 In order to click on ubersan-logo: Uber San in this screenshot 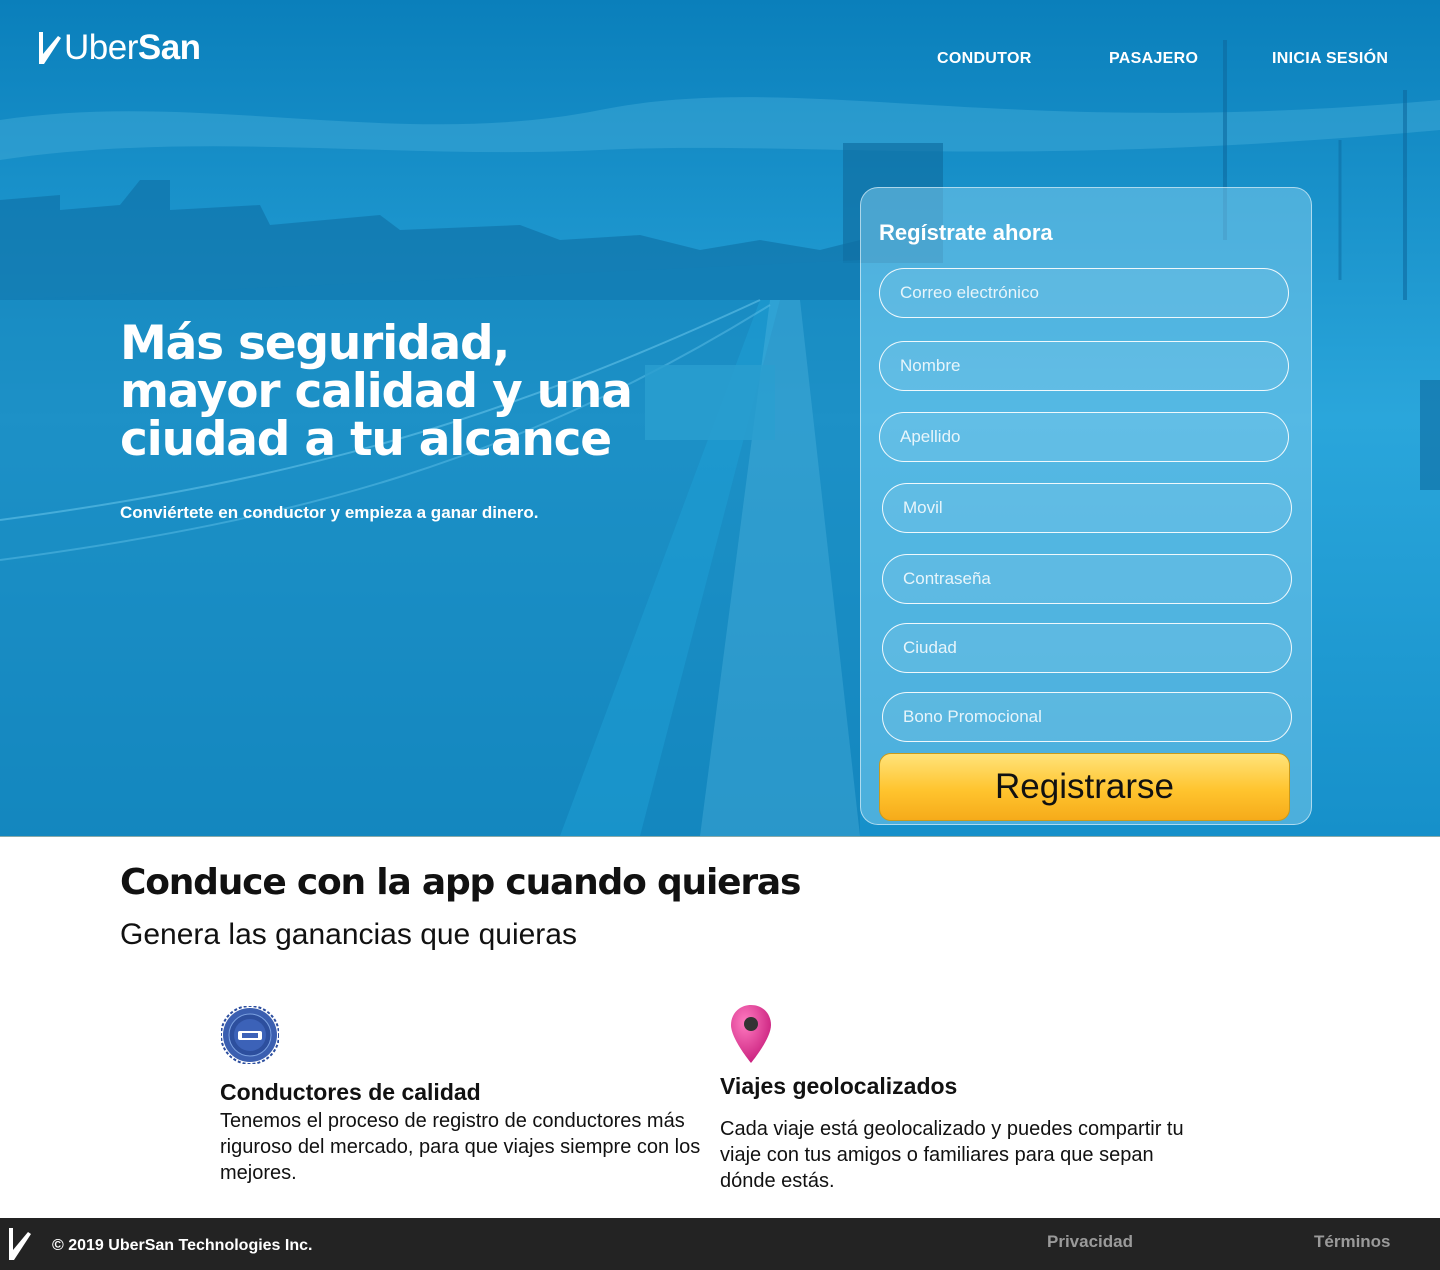, I will do `click(118, 48)`.